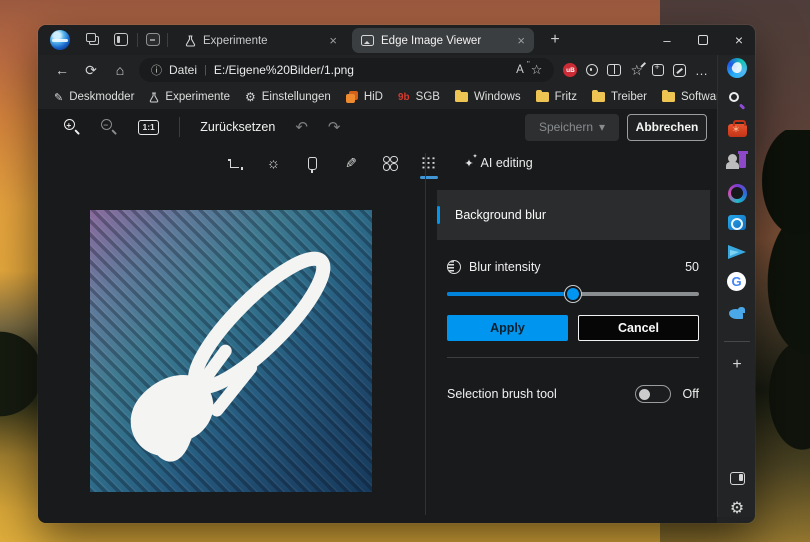  Describe the element at coordinates (351, 97) in the screenshot. I see `hid-favicon` at that location.